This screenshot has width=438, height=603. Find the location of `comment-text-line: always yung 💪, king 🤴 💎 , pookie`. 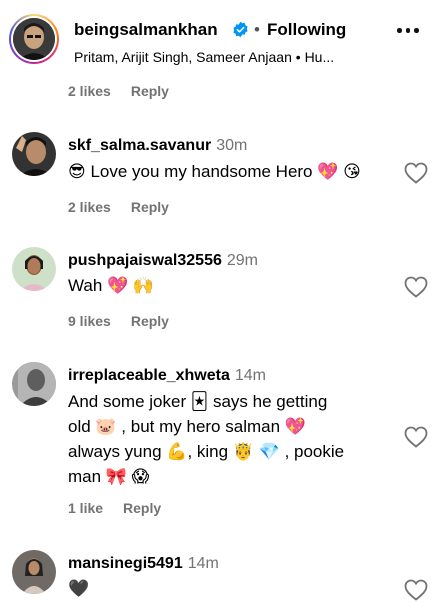

comment-text-line: always yung 💪, king 🤴 💎 , pookie is located at coordinates (206, 451).